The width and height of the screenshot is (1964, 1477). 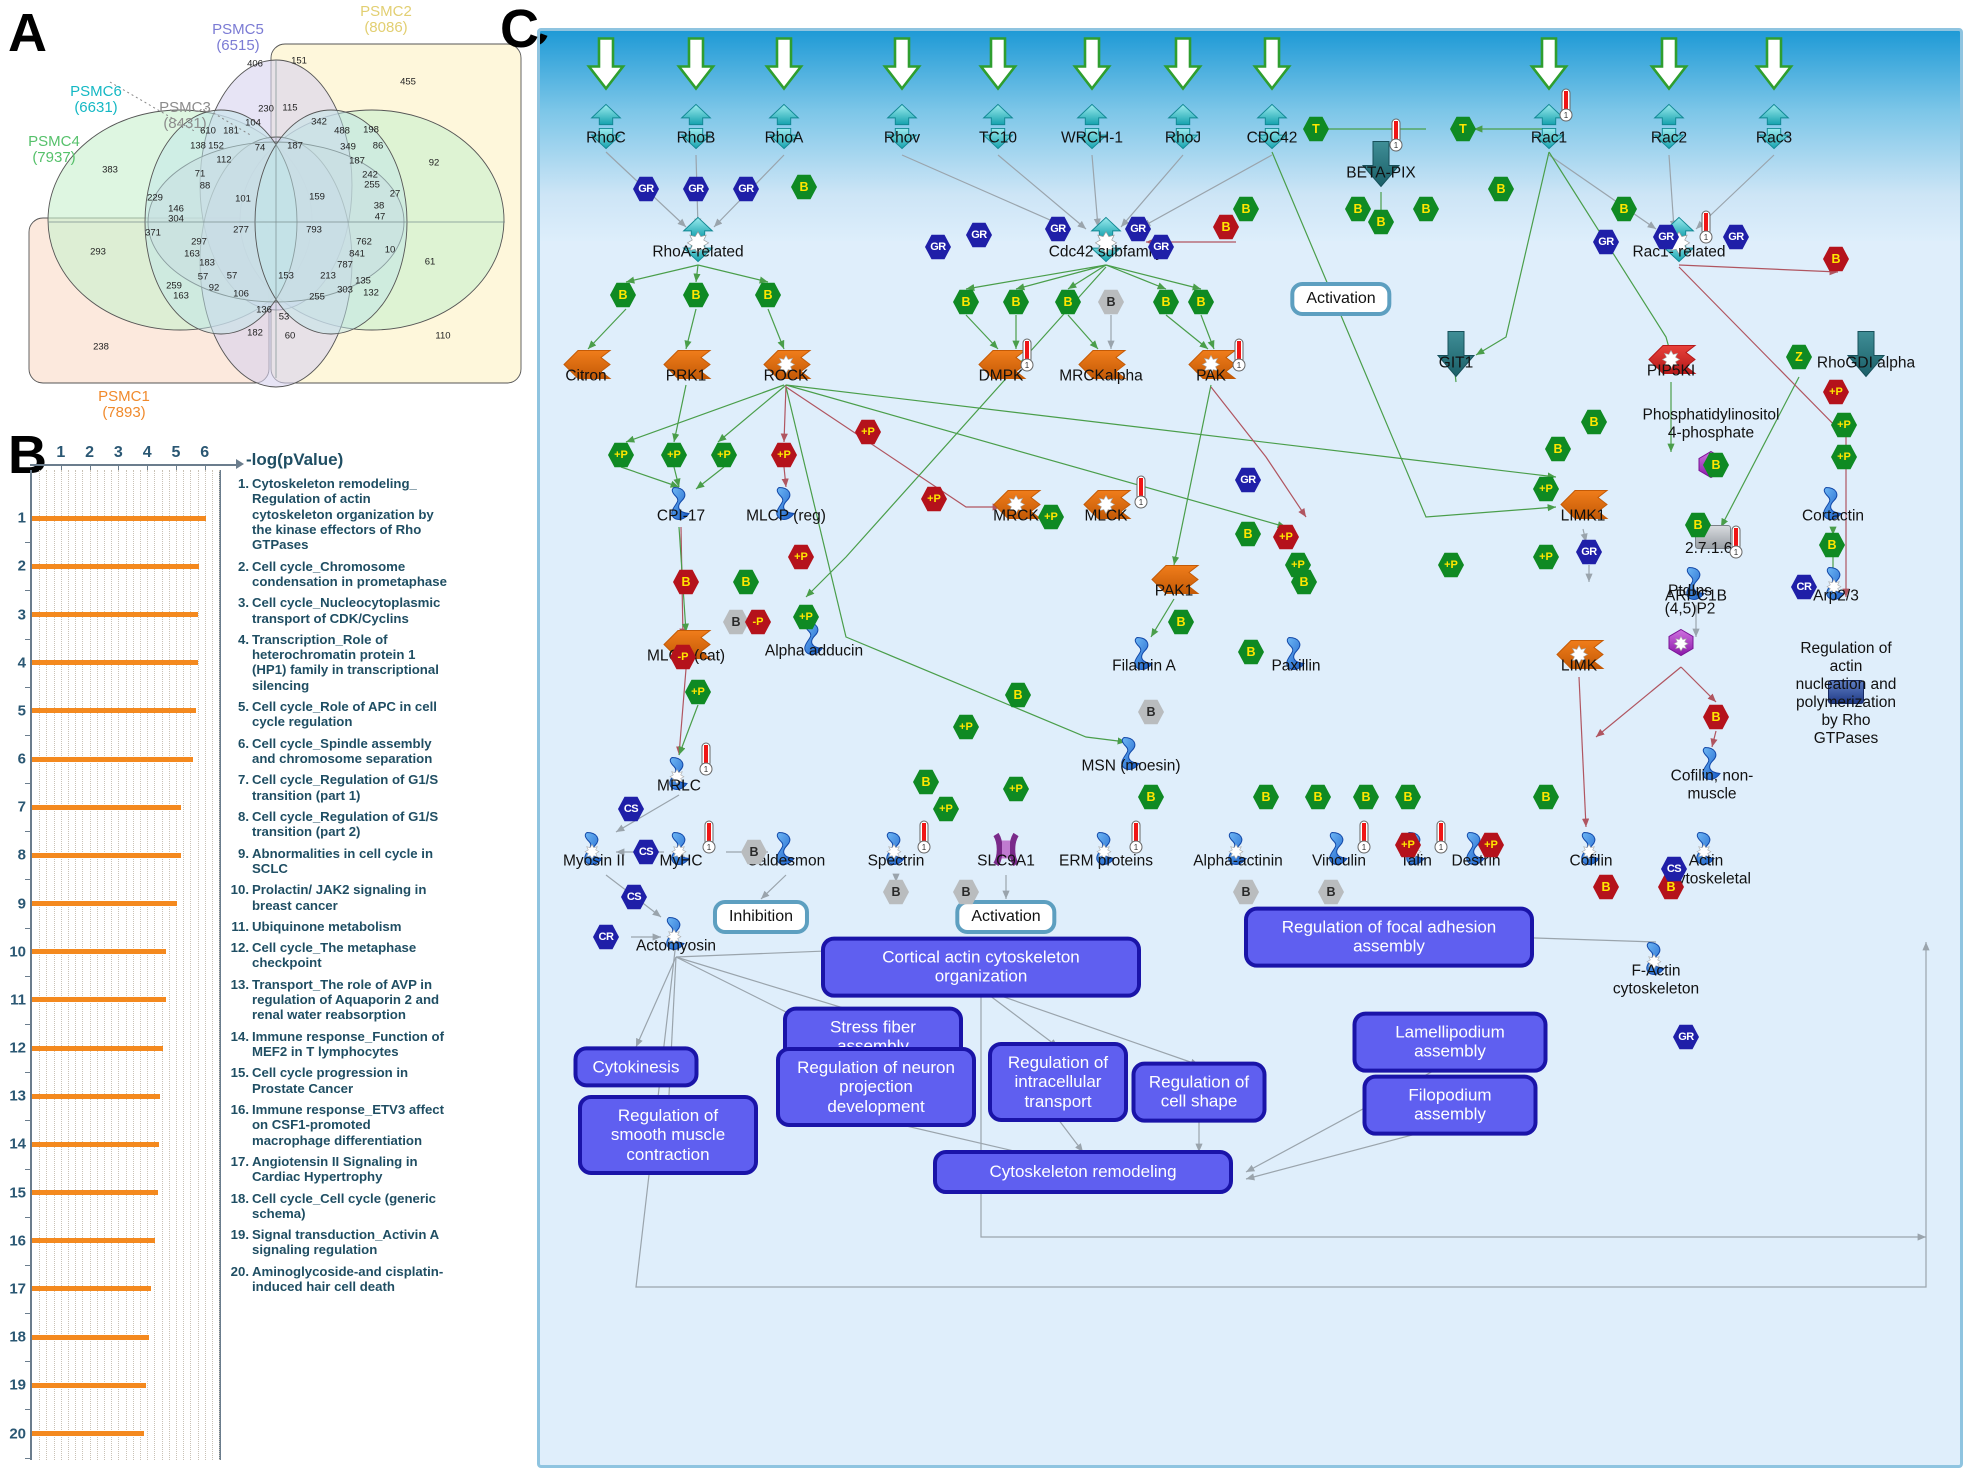 I want to click on process-box: Regulation of intracellular transport, so click(x=1058, y=1082).